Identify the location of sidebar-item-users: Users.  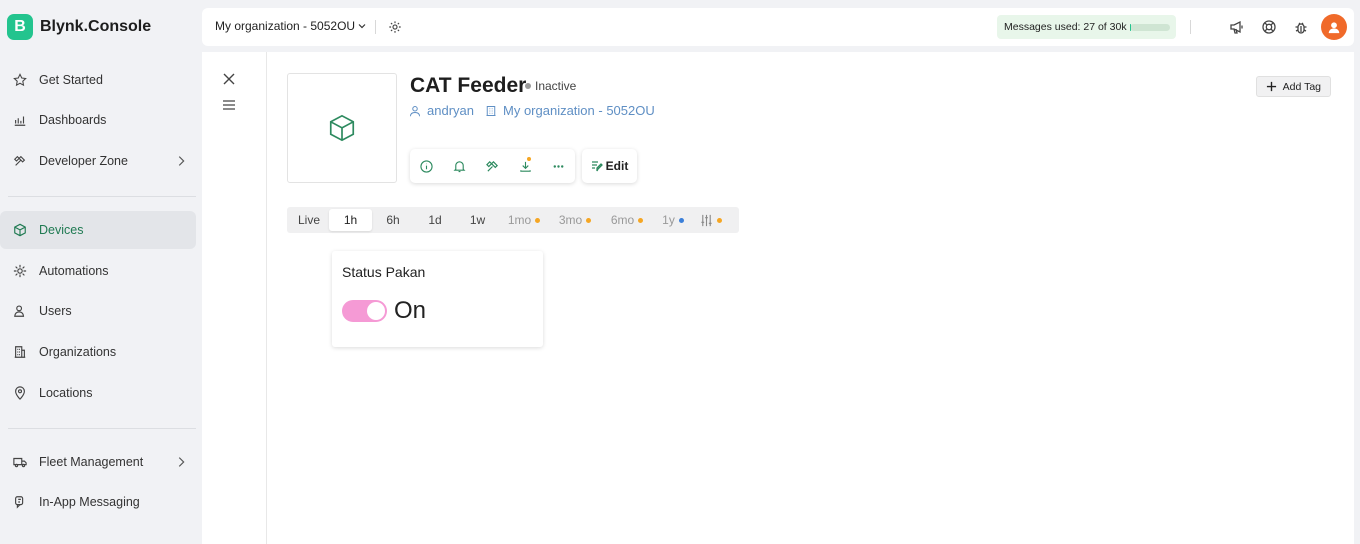
(98, 311).